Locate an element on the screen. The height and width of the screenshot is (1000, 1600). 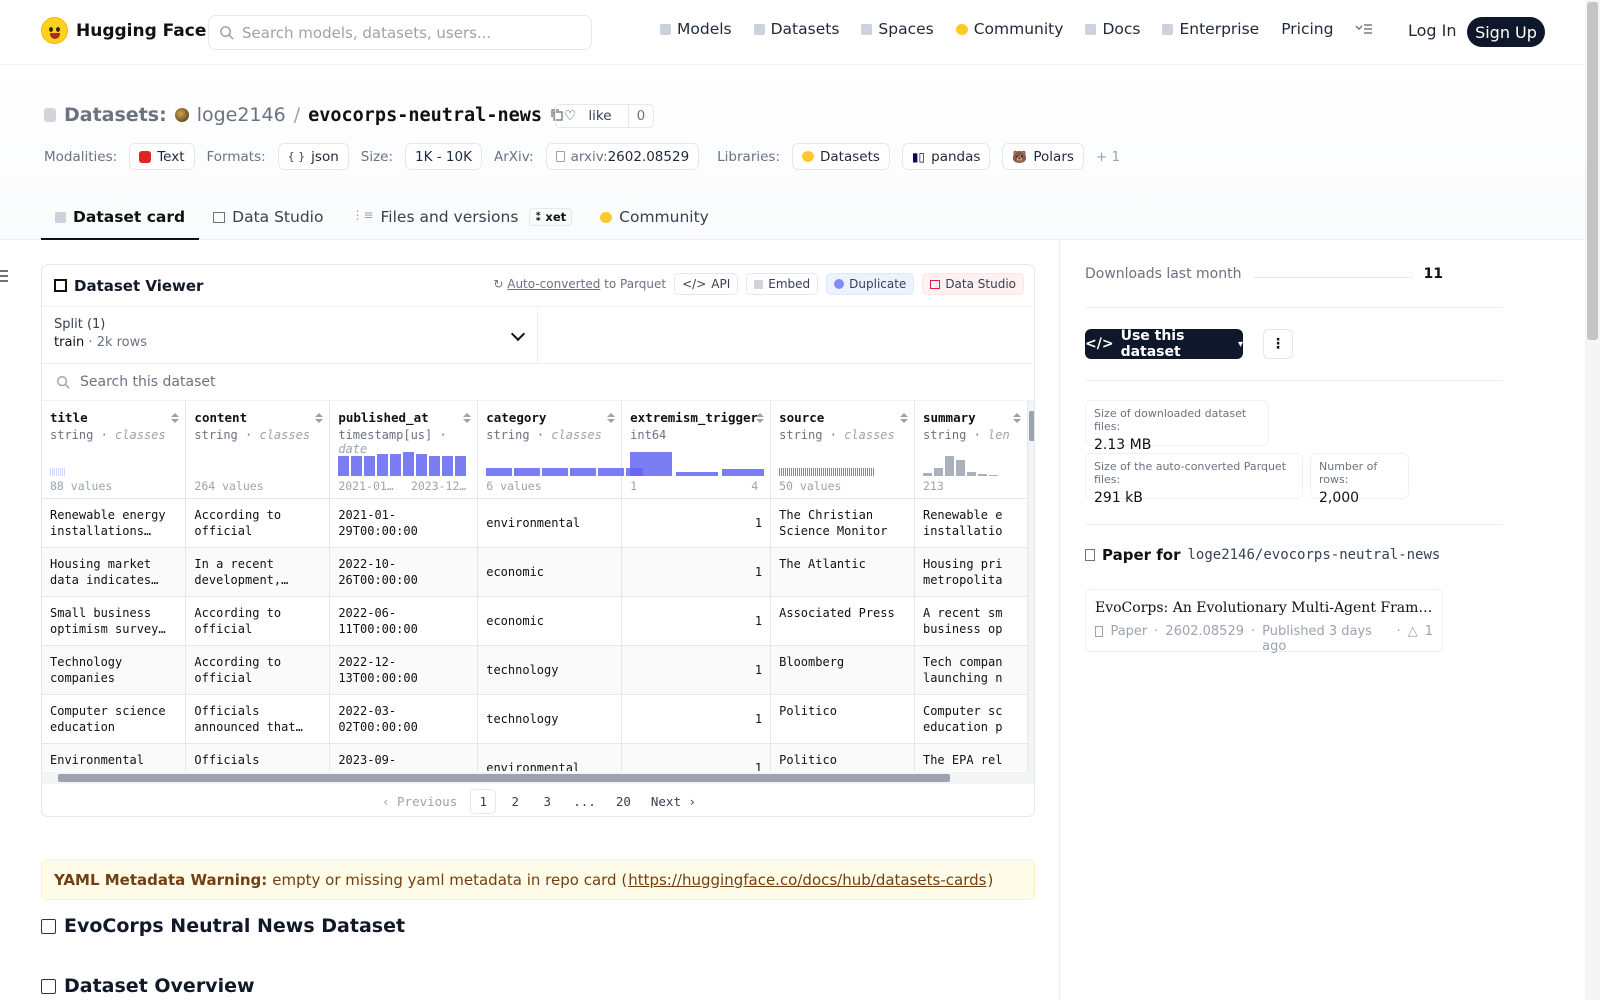
tab-data-studio: Data Studio is located at coordinates (268, 219).